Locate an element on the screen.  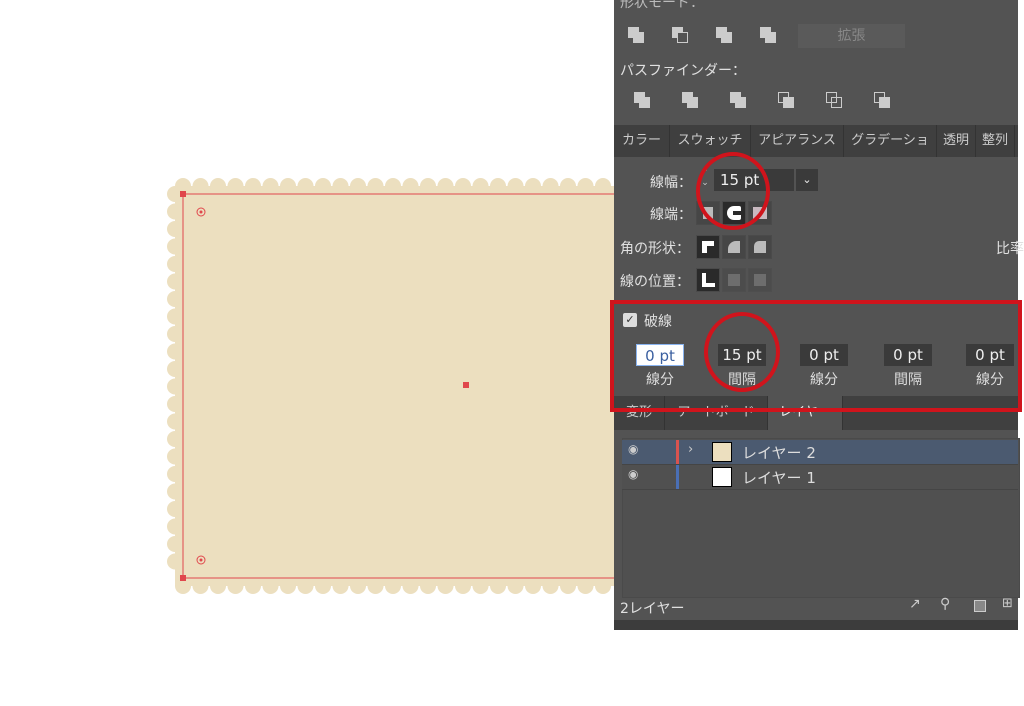
layer-name: レイヤー 1 is located at coordinates (779, 478).